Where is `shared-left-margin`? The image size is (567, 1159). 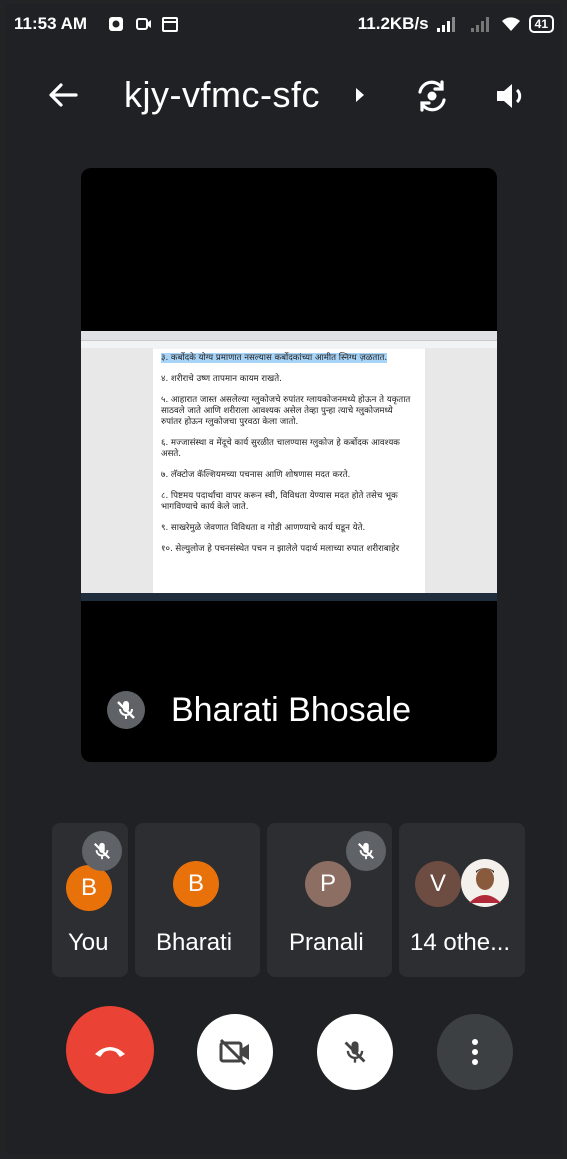 shared-left-margin is located at coordinates (117, 470).